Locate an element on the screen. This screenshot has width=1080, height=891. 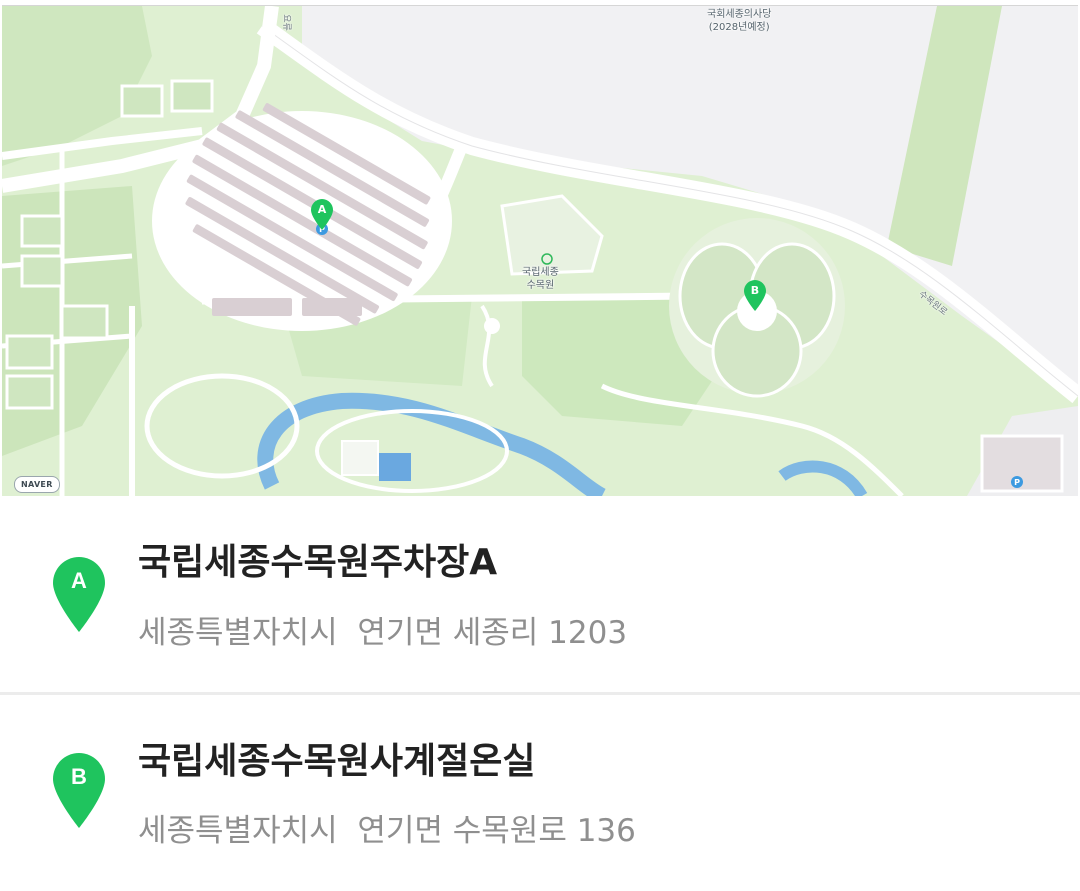
place-name: 국립세종수목원주차장A is located at coordinates (317, 563).